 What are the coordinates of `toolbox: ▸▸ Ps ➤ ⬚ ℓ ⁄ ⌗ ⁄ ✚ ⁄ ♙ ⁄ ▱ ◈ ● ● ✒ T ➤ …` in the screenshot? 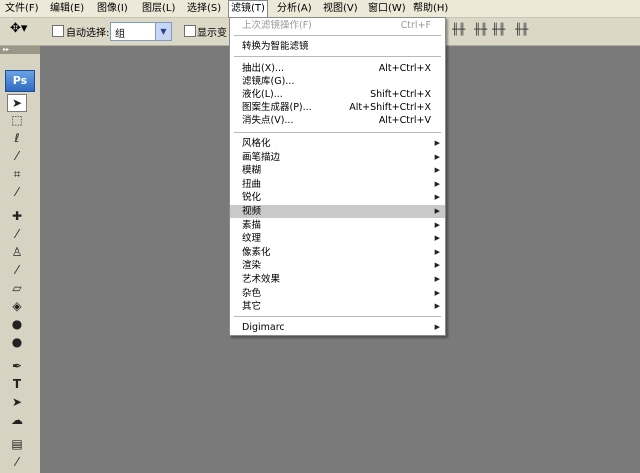 It's located at (20, 259).